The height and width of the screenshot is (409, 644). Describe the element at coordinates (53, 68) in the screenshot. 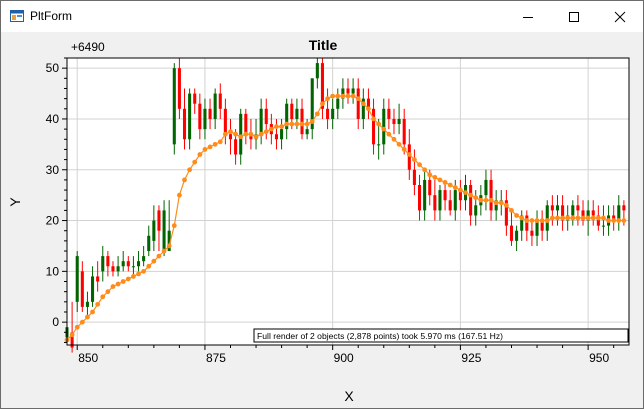

I see `y-tick-label: 50` at that location.